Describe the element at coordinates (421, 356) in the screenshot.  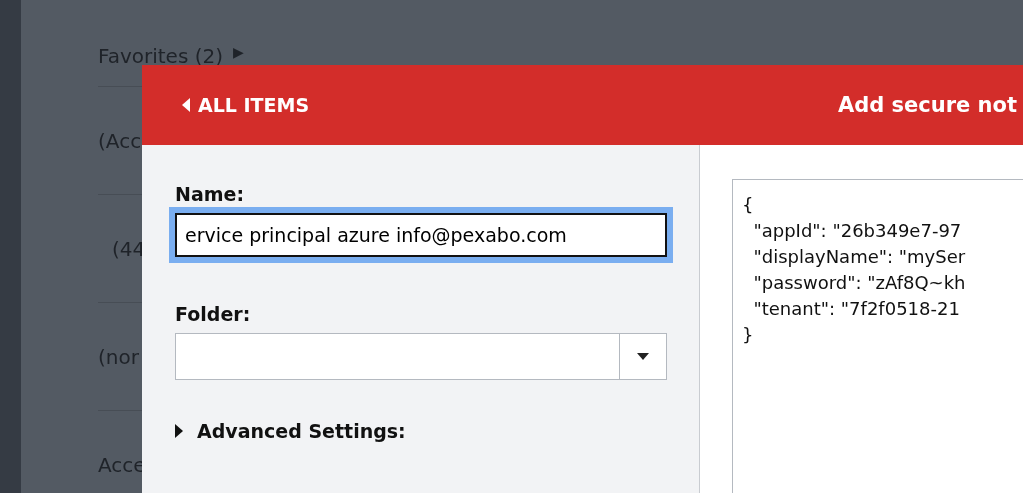
I see `folder-dropdown` at that location.